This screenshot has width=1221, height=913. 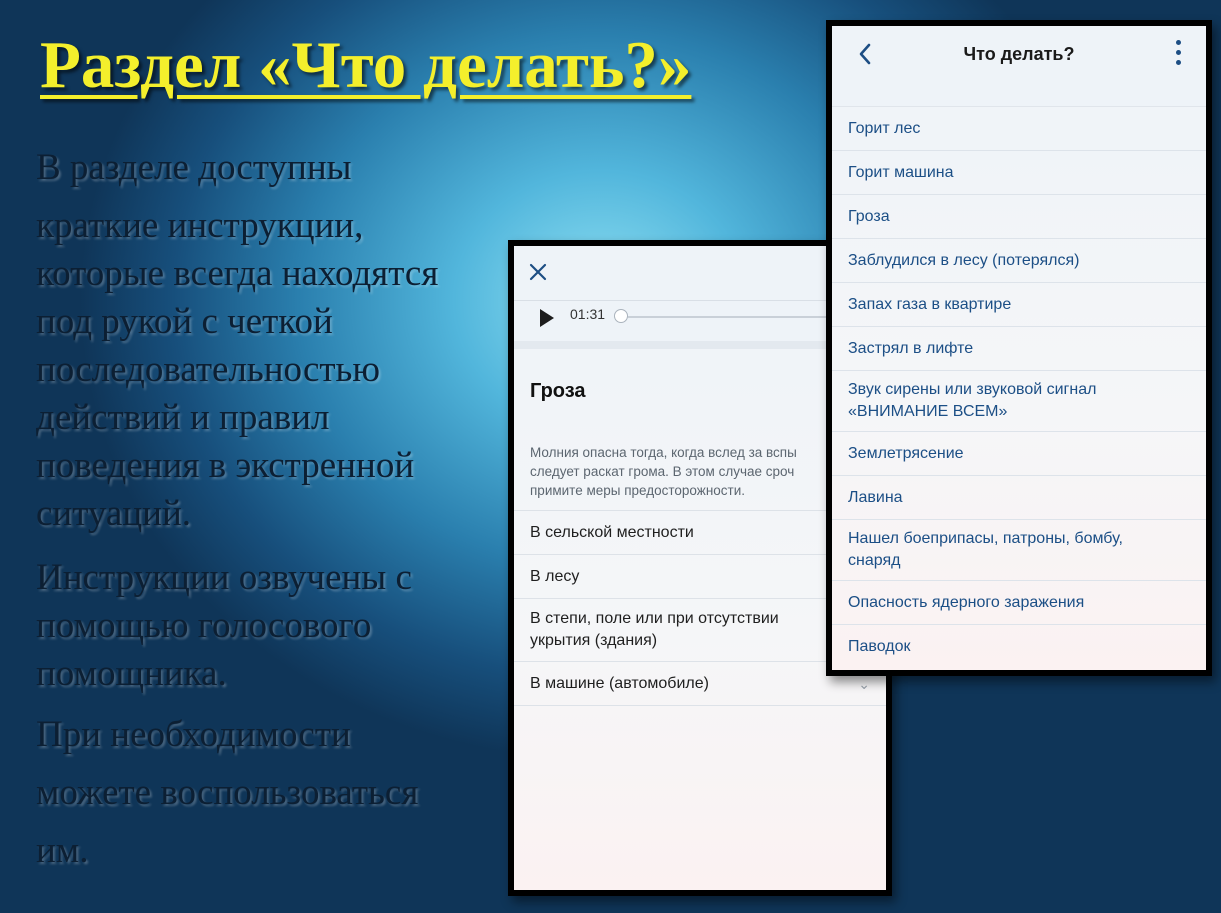 I want to click on list-item-label: Паводок, so click(x=879, y=646).